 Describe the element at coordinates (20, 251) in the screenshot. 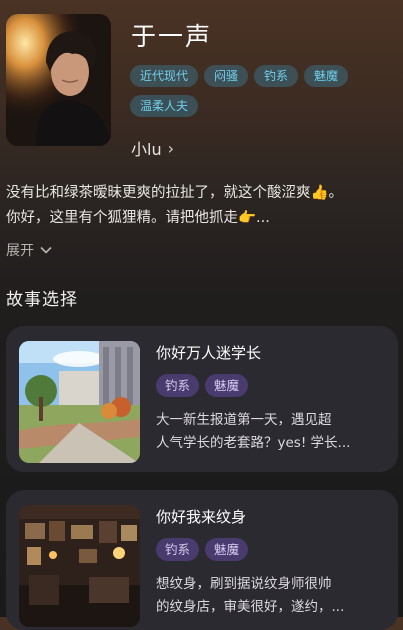

I see `expand-label: 展开` at that location.